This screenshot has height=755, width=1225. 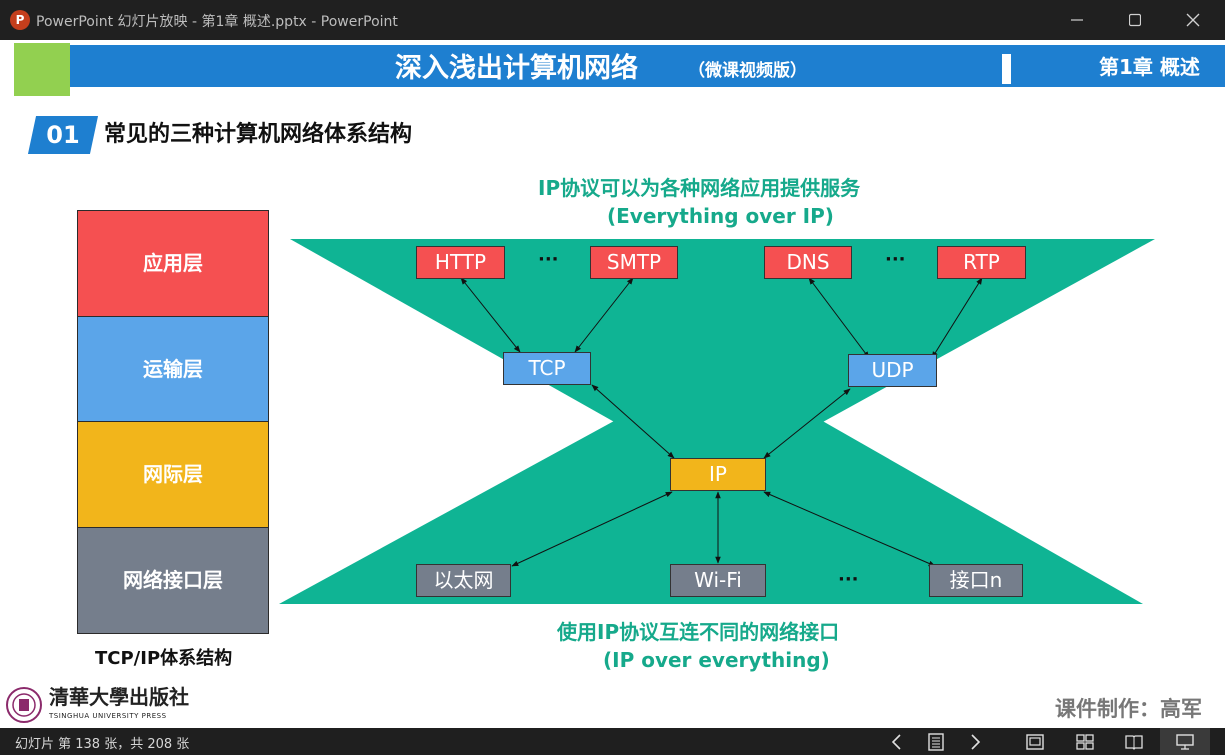 I want to click on close-icon, so click(x=1193, y=20).